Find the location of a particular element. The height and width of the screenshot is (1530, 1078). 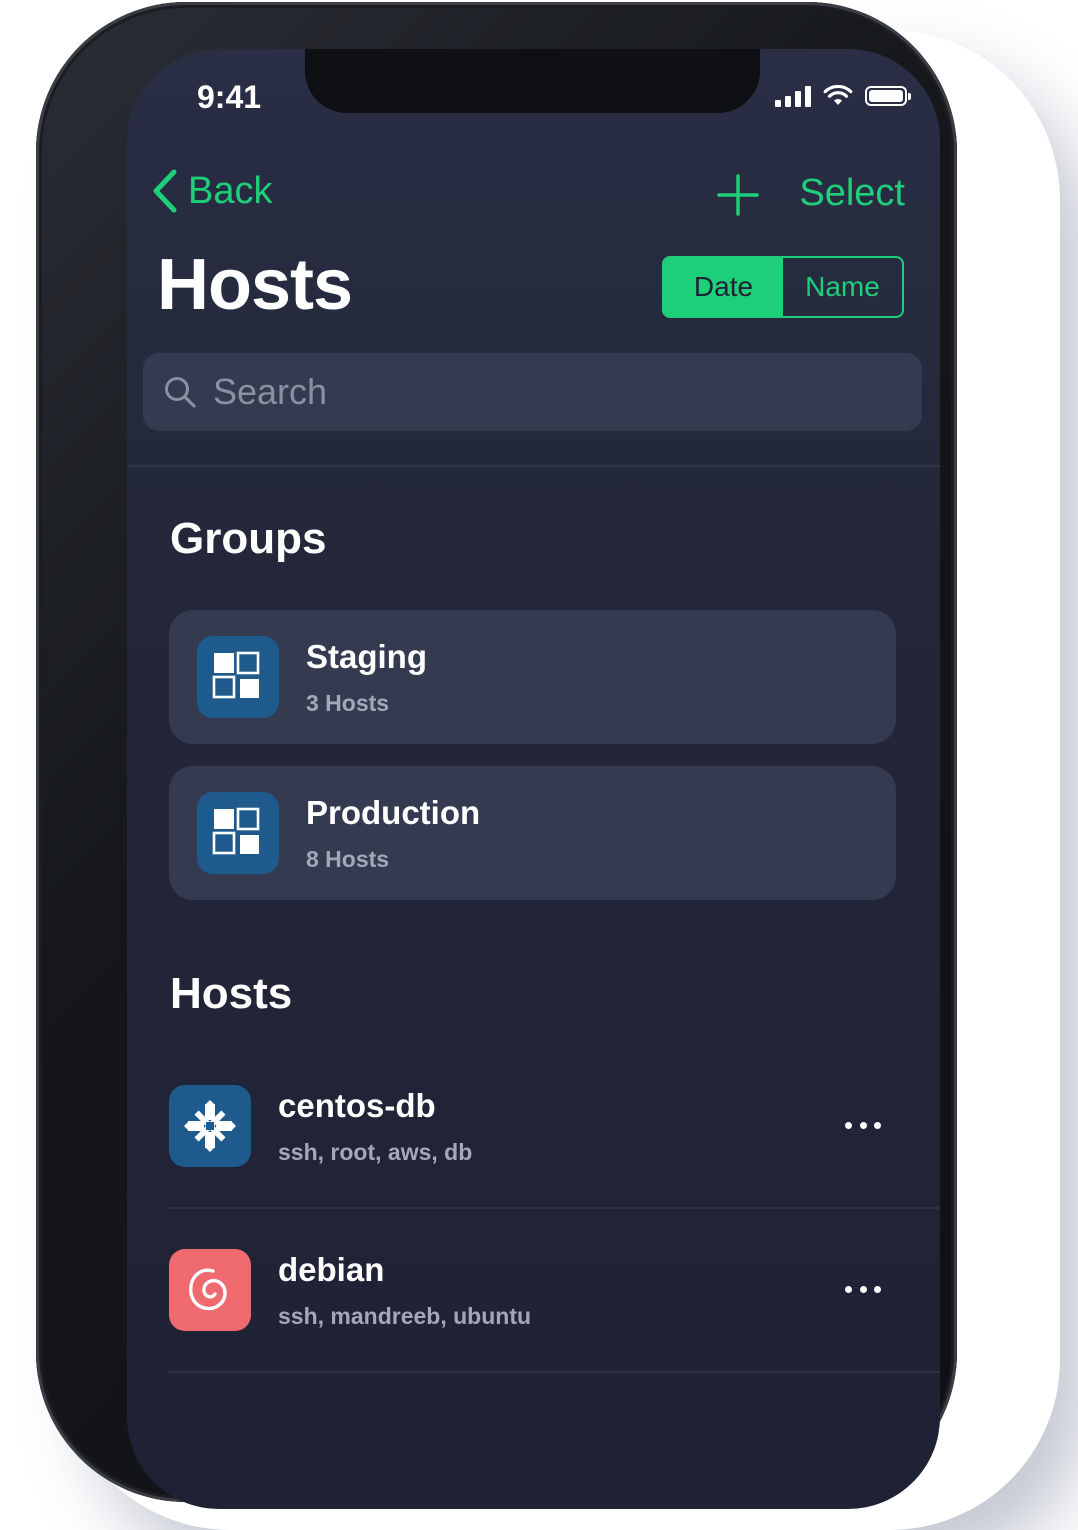

status-icons is located at coordinates (843, 96).